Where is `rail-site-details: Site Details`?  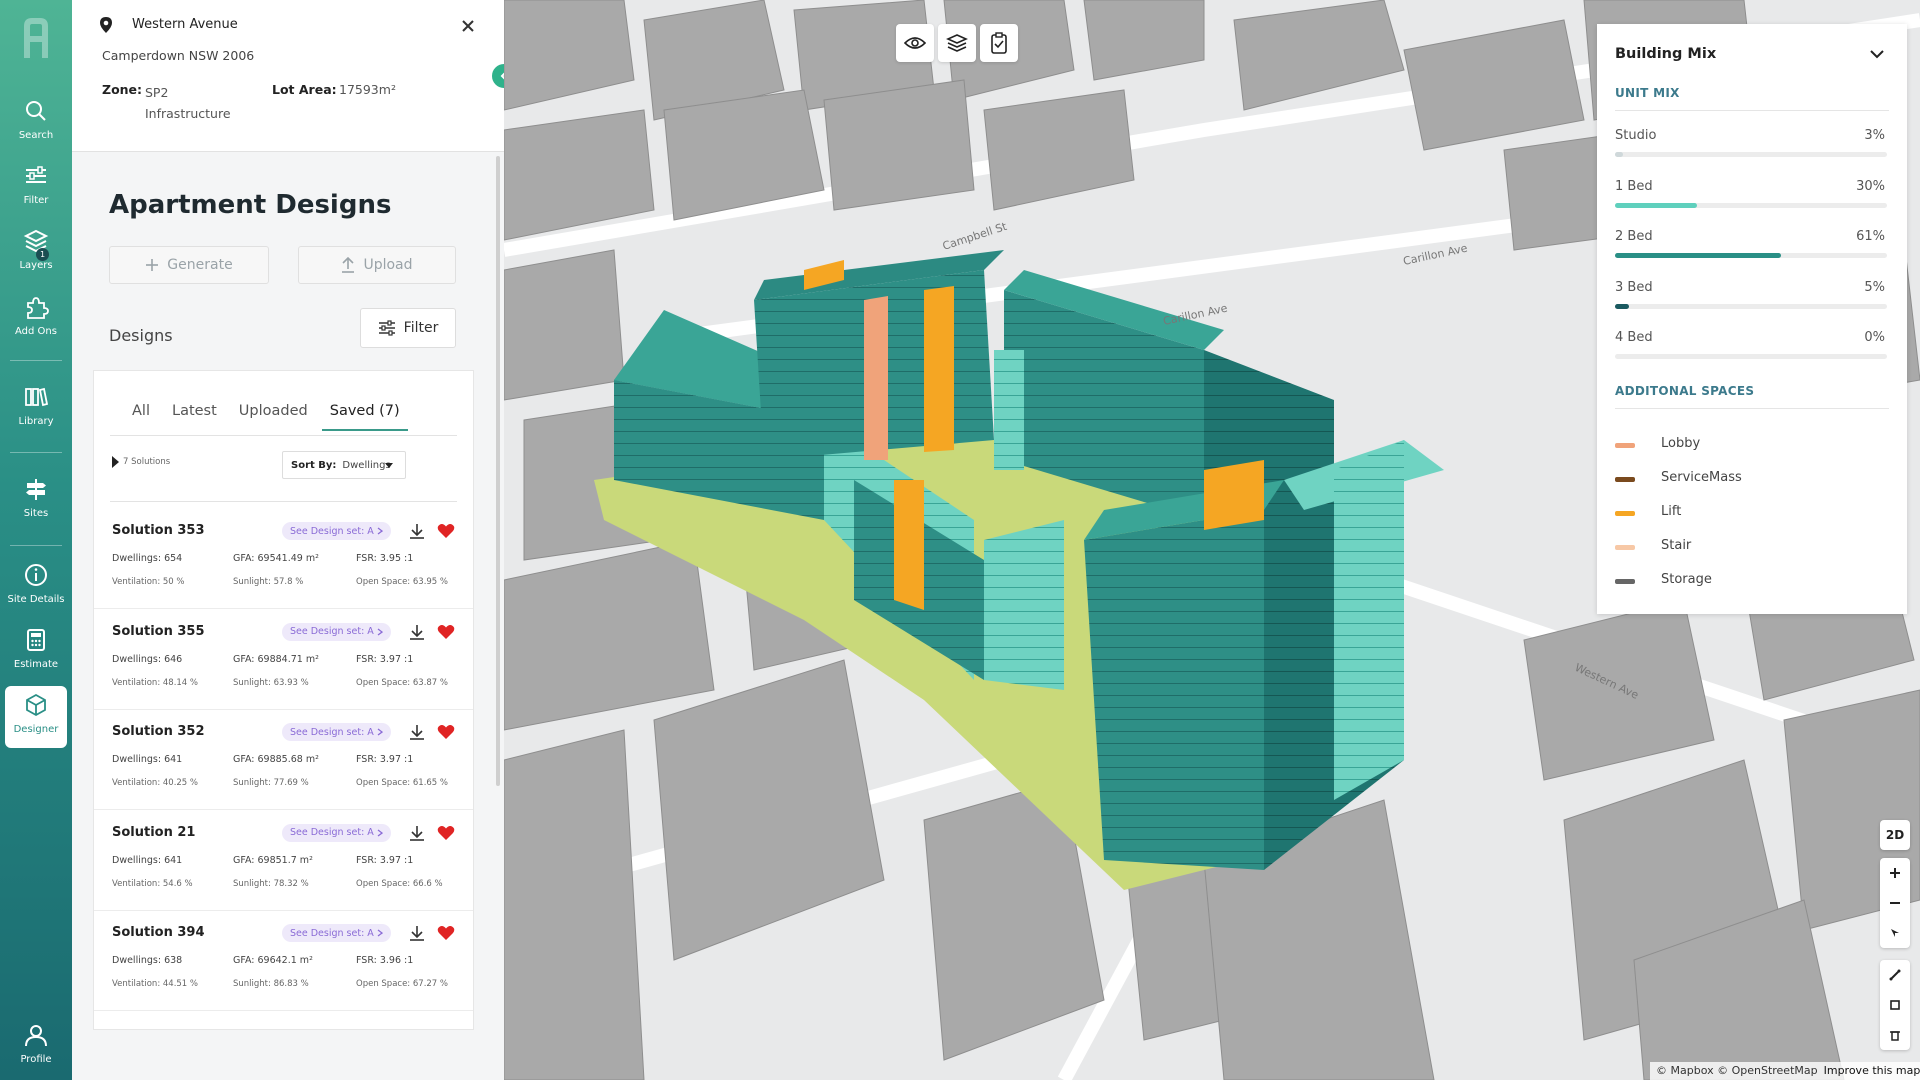 rail-site-details: Site Details is located at coordinates (36, 587).